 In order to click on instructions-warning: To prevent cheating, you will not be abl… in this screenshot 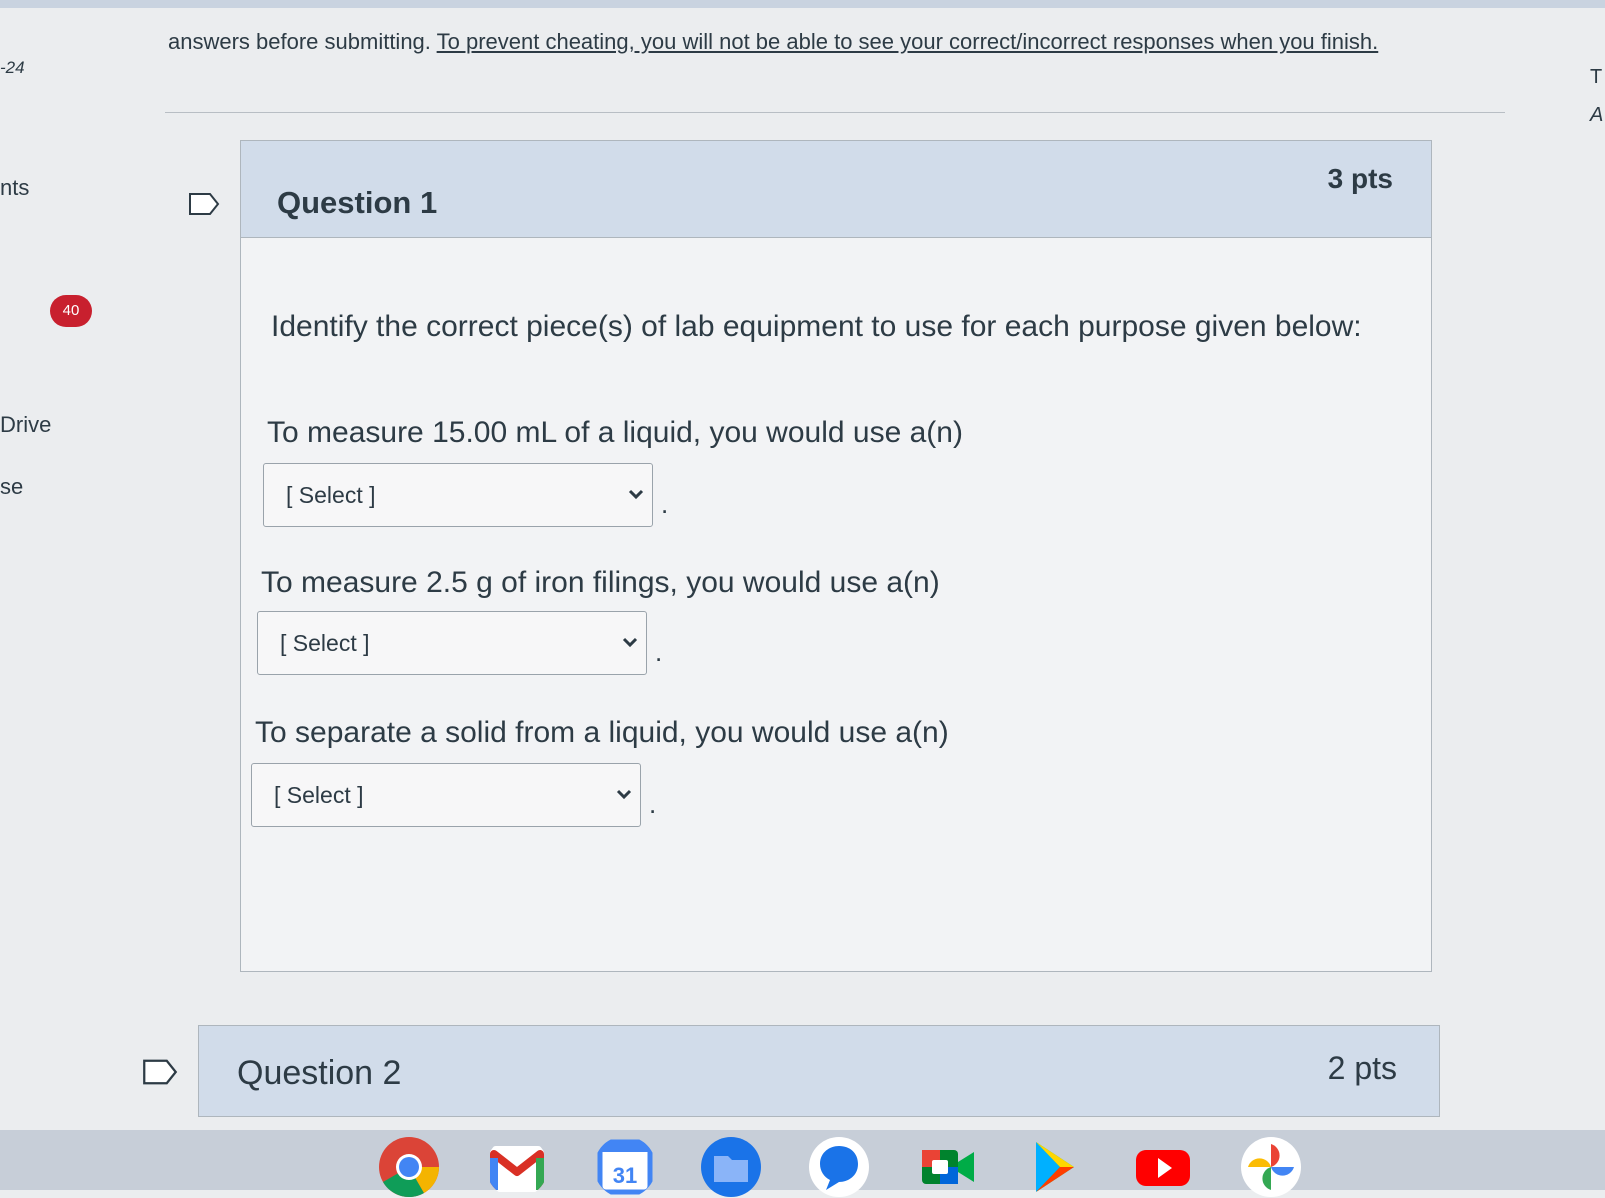, I will do `click(907, 41)`.